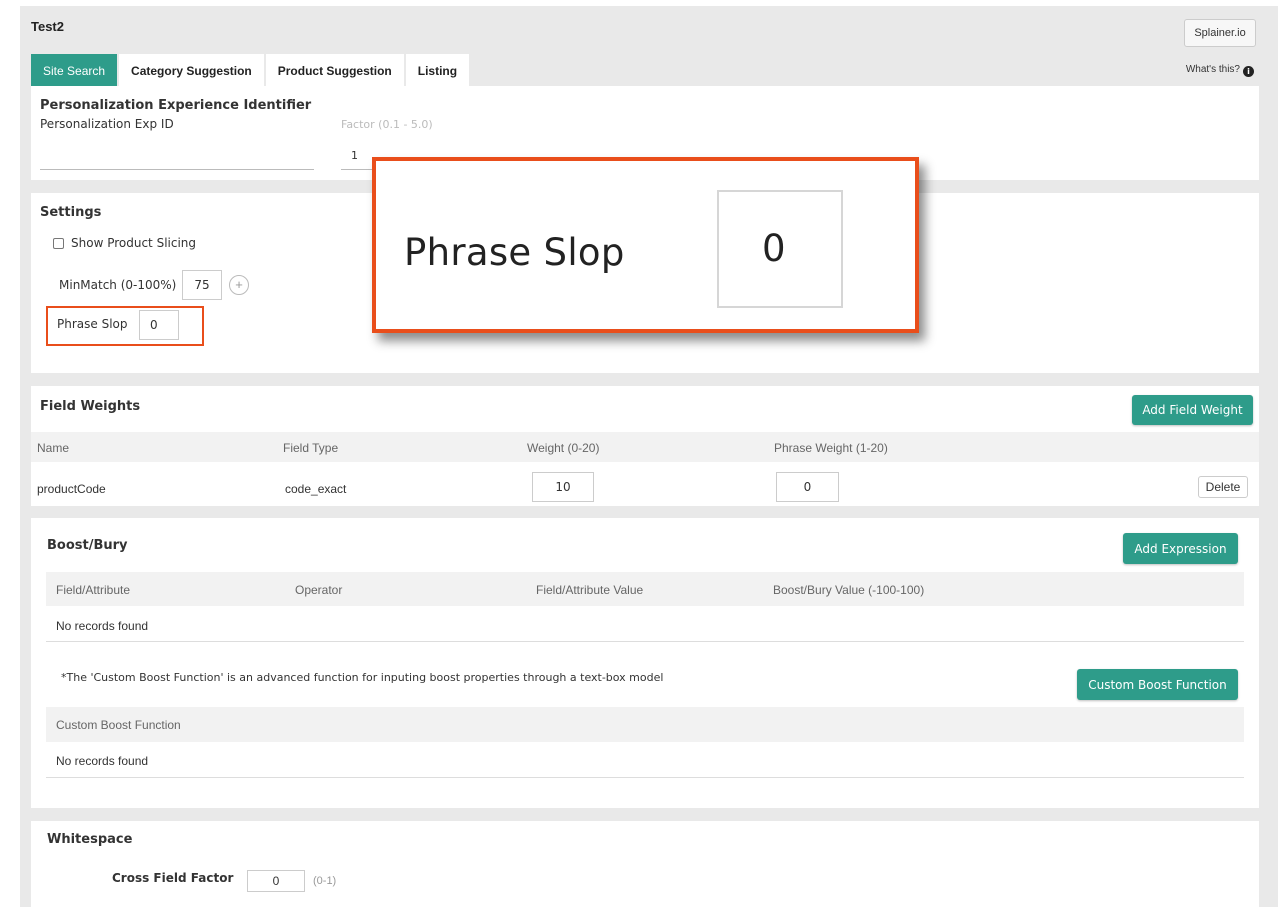 This screenshot has height=907, width=1278. I want to click on zoom-phrase-slop-input: 0, so click(780, 249).